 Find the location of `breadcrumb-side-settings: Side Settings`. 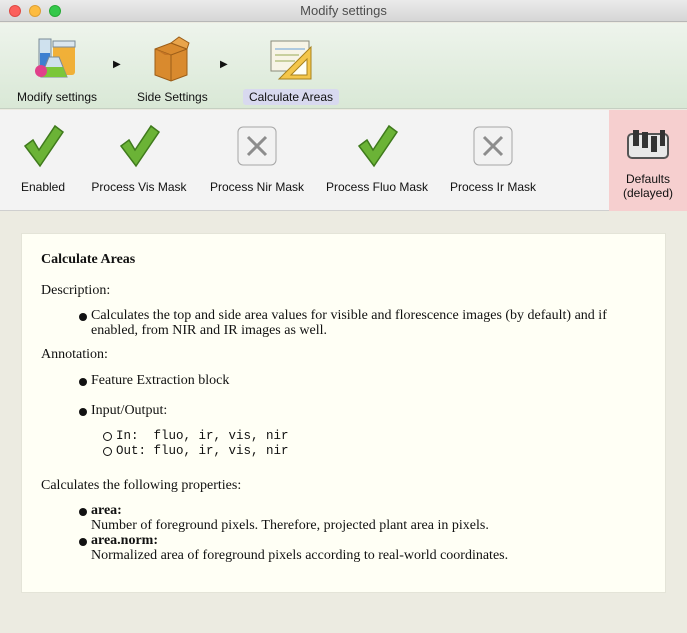

breadcrumb-side-settings: Side Settings is located at coordinates (171, 70).